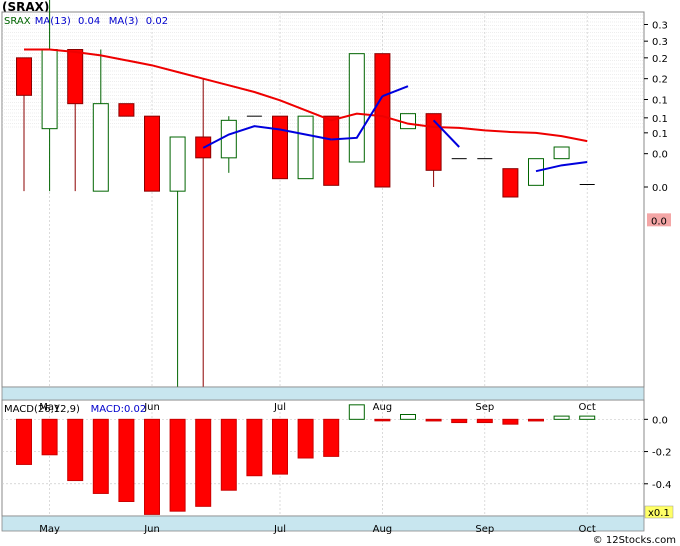  Describe the element at coordinates (119, 409) in the screenshot. I see `macd-legend-entry: MACD:0.02` at that location.